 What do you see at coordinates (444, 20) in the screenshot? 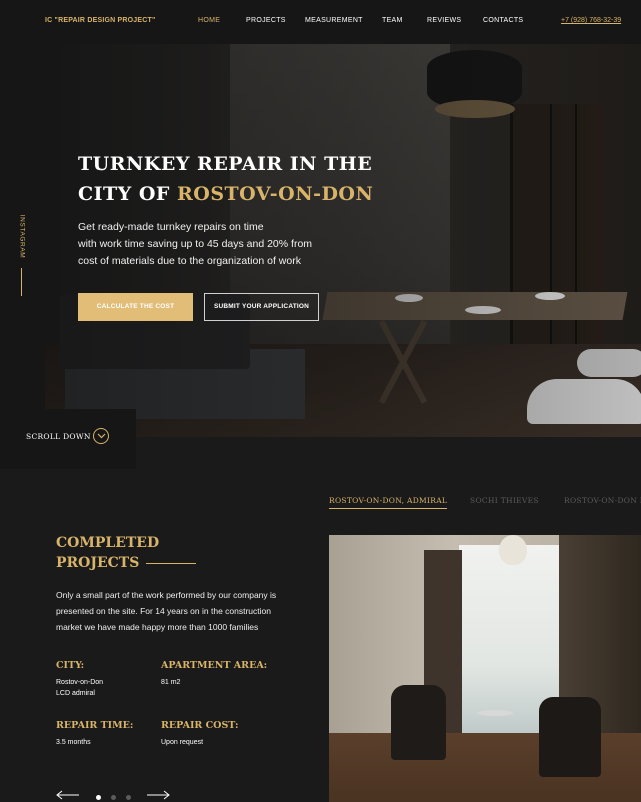
I see `nav-reviews: REVIEWS` at bounding box center [444, 20].